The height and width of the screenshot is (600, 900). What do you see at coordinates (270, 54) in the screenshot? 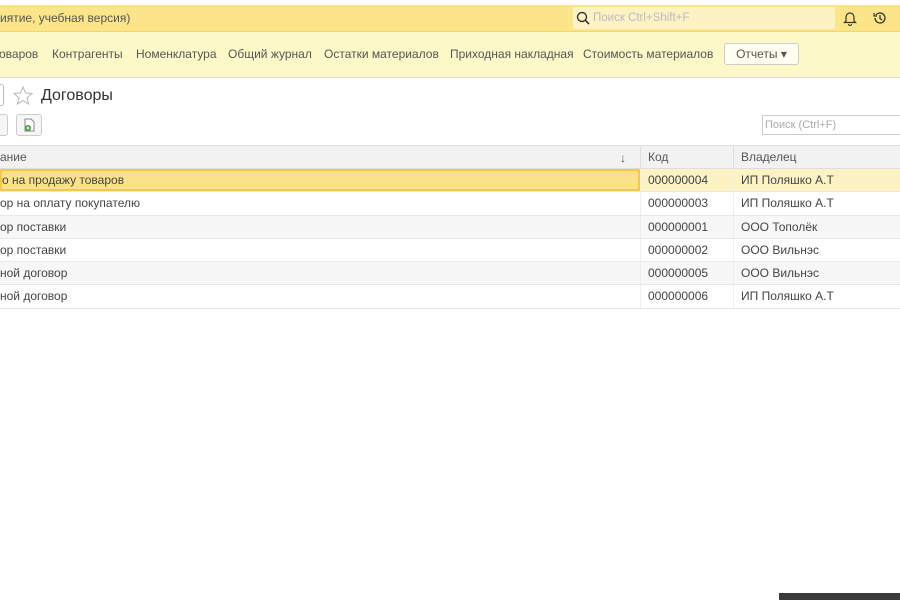
I see `nav-item-general-journal: Общий журнал` at bounding box center [270, 54].